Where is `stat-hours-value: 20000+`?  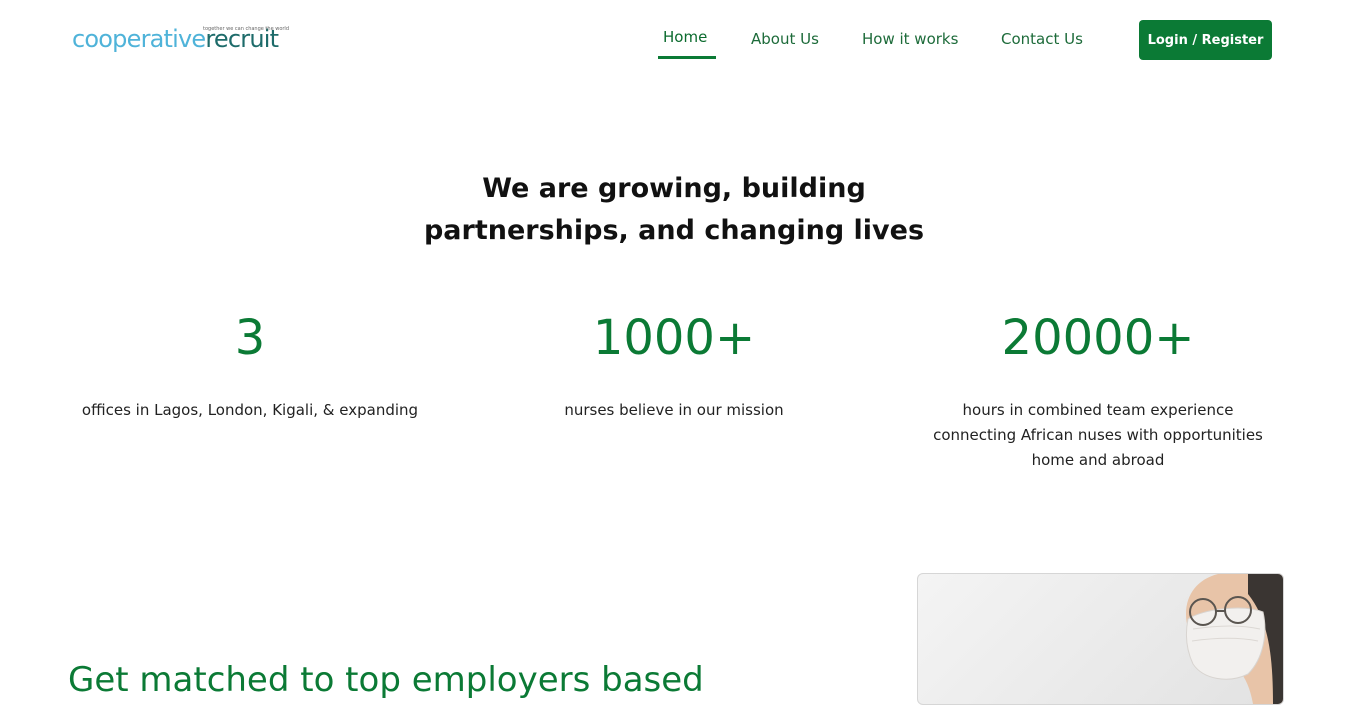
stat-hours-value: 20000+ is located at coordinates (1098, 338).